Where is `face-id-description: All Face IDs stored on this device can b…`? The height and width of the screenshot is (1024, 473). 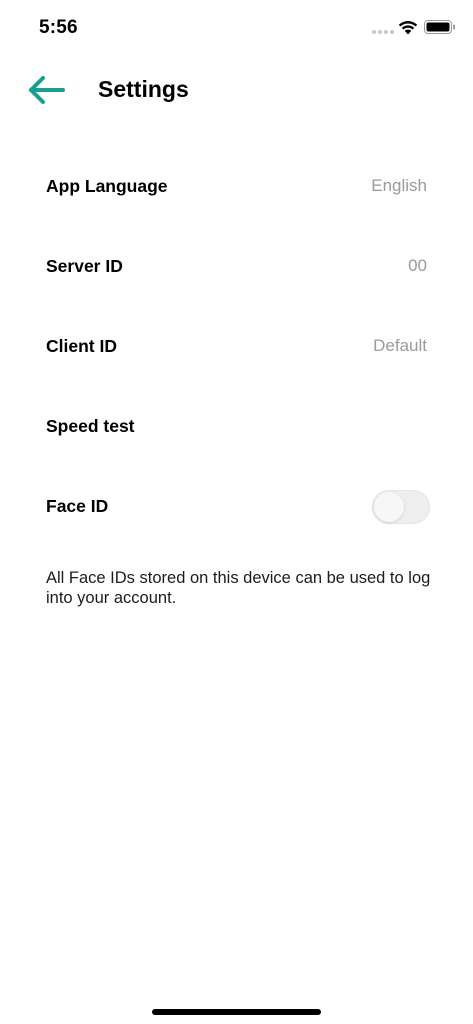 face-id-description: All Face IDs stored on this device can b… is located at coordinates (238, 588).